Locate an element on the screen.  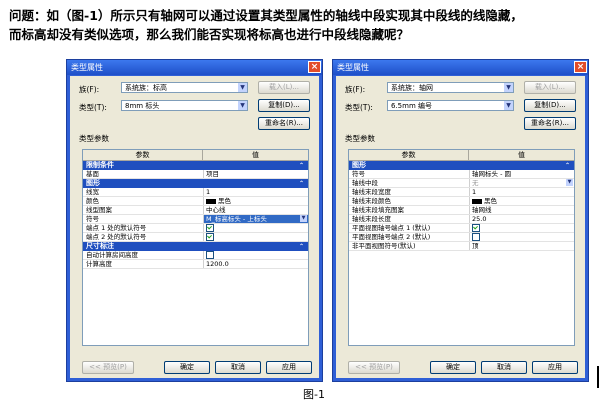
grid-row: 端点 1 处的默认符号 is located at coordinates (195, 228).